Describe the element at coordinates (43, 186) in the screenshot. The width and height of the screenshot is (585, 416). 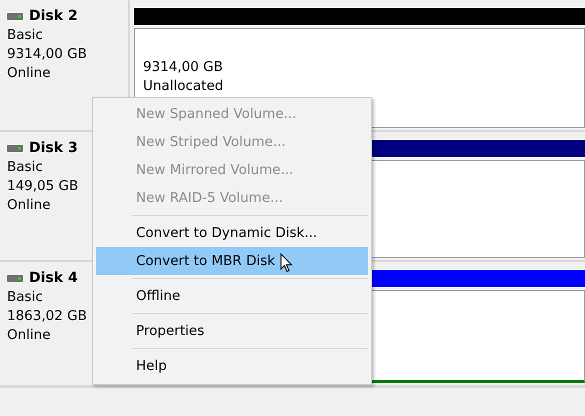
I see `disk-size: 149,05 GB` at that location.